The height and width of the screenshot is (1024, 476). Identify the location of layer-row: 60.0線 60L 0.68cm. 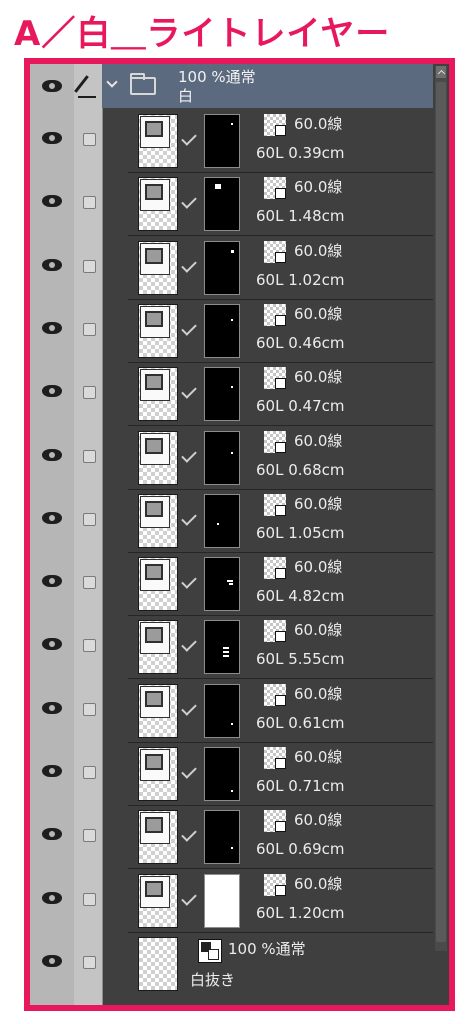
(239, 458).